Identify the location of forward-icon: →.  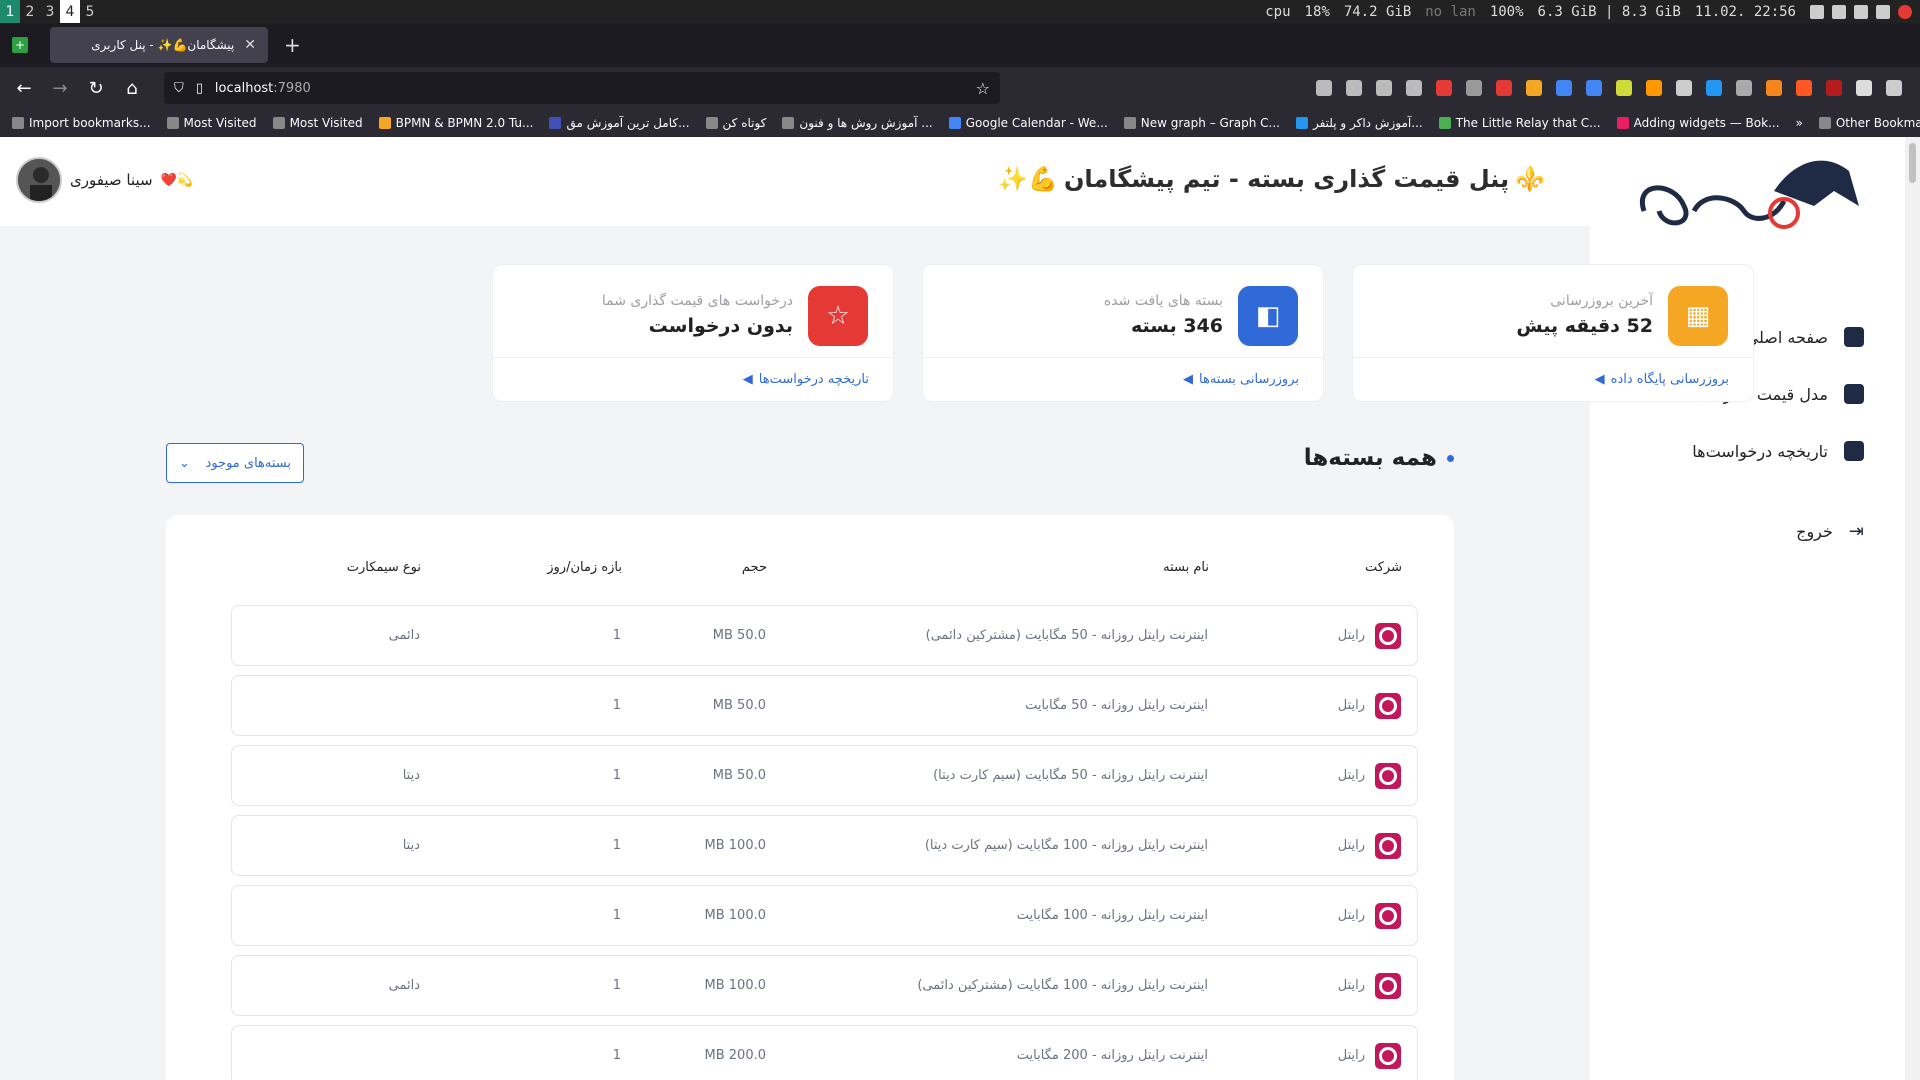
(60, 88).